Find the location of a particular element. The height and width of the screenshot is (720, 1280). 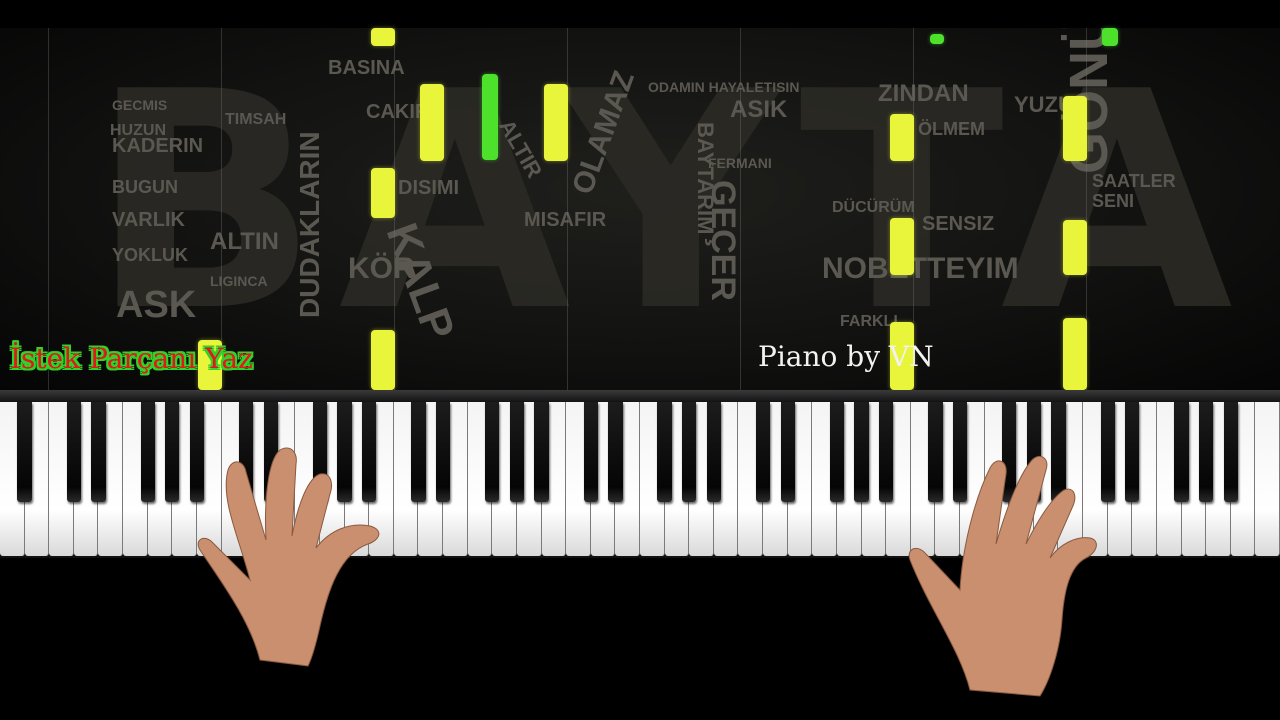

cloud-word: TIMSAH is located at coordinates (256, 119).